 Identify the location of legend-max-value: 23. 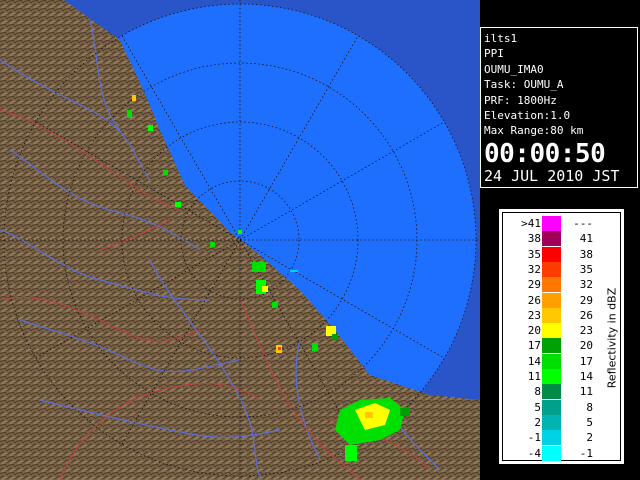
(586, 331).